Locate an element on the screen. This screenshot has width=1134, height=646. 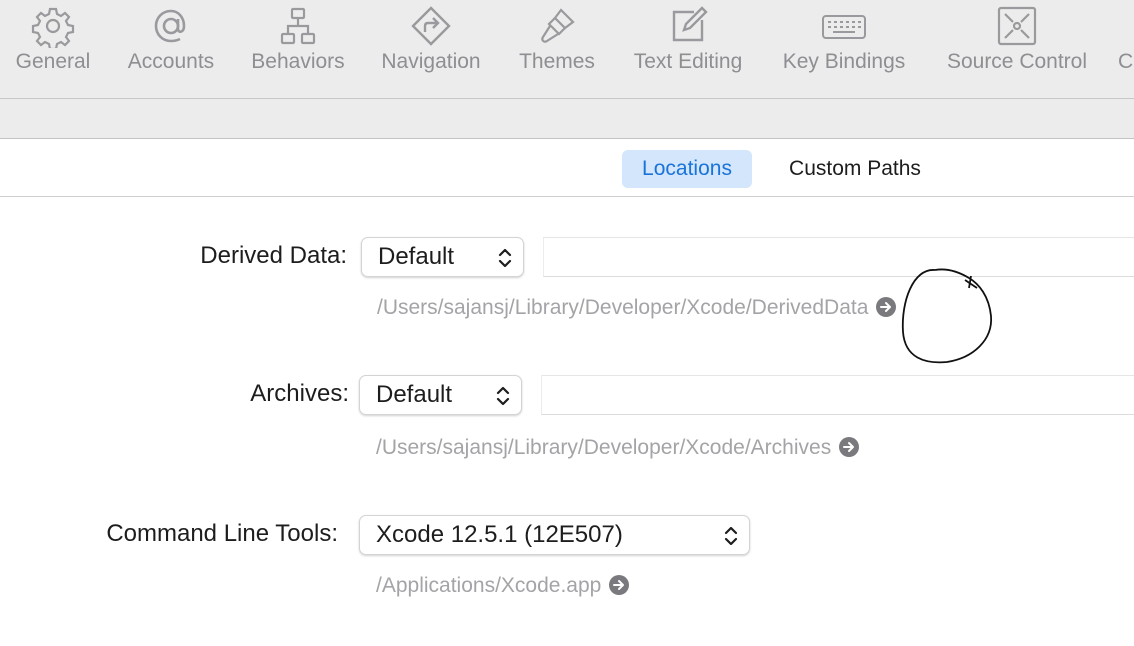
navigation-arrow-icon is located at coordinates (431, 26).